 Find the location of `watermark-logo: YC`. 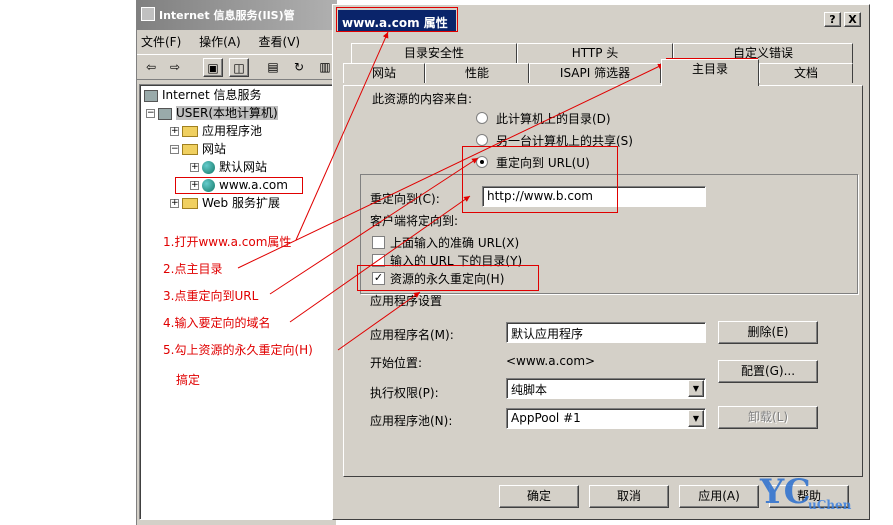

watermark-logo: YC is located at coordinates (785, 492).